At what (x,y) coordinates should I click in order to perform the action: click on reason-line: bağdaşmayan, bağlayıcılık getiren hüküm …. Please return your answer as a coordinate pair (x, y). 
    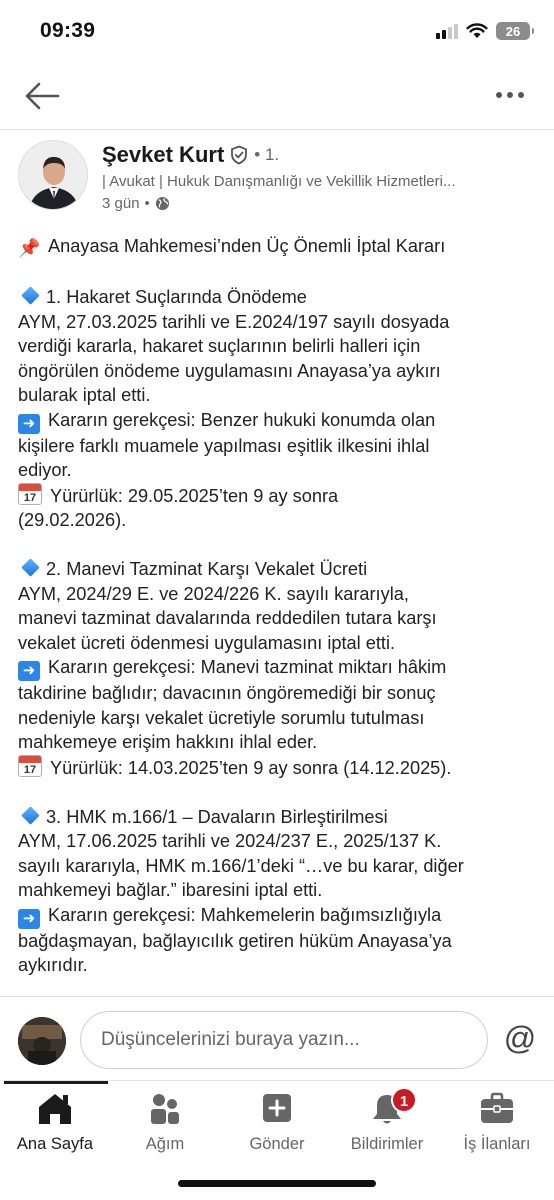
    Looking at the image, I should click on (235, 940).